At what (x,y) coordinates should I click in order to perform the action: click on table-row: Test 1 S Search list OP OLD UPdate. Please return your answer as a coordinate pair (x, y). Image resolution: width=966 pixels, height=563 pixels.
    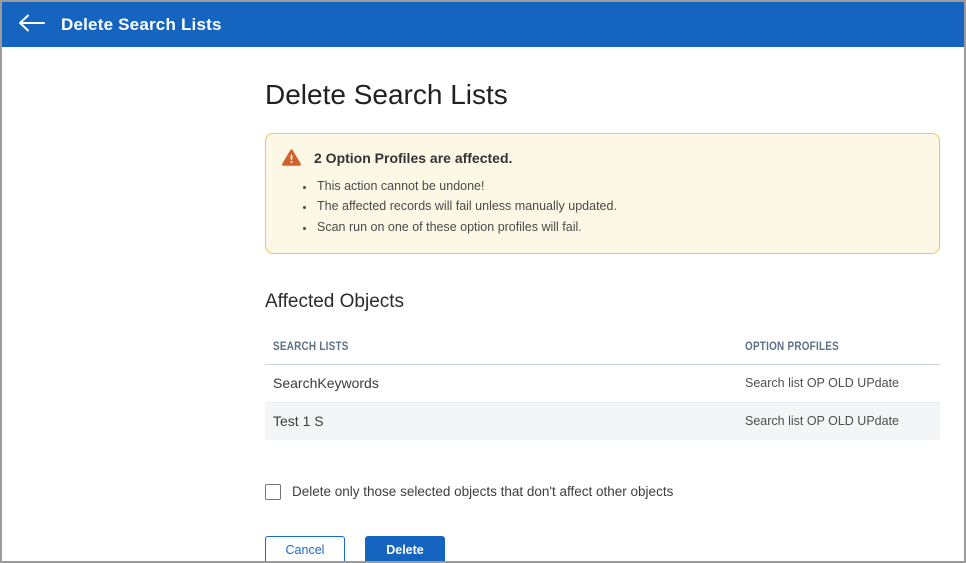
    Looking at the image, I should click on (602, 421).